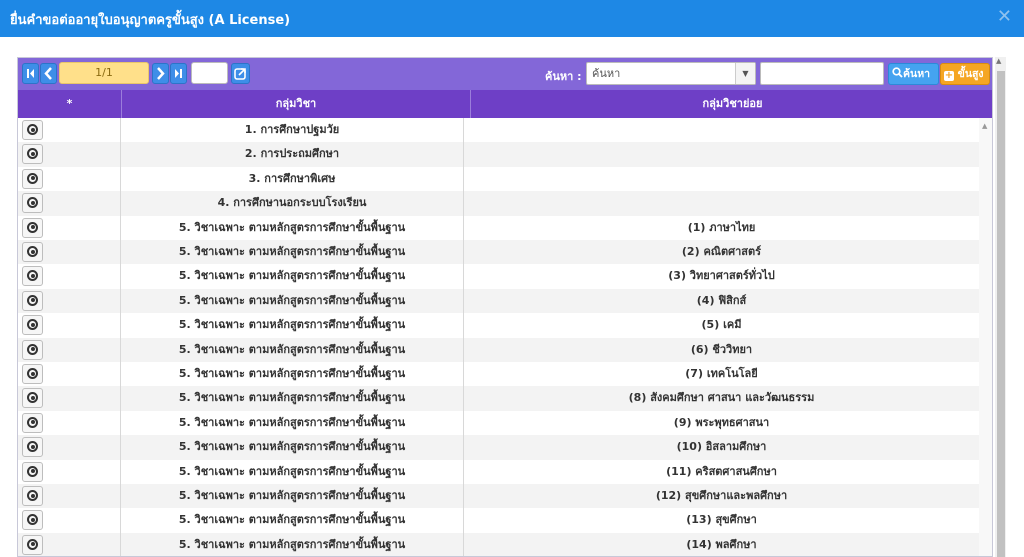 This screenshot has width=1024, height=557. What do you see at coordinates (295, 104) in the screenshot?
I see `column-header-group: กลุ่มวิชา` at bounding box center [295, 104].